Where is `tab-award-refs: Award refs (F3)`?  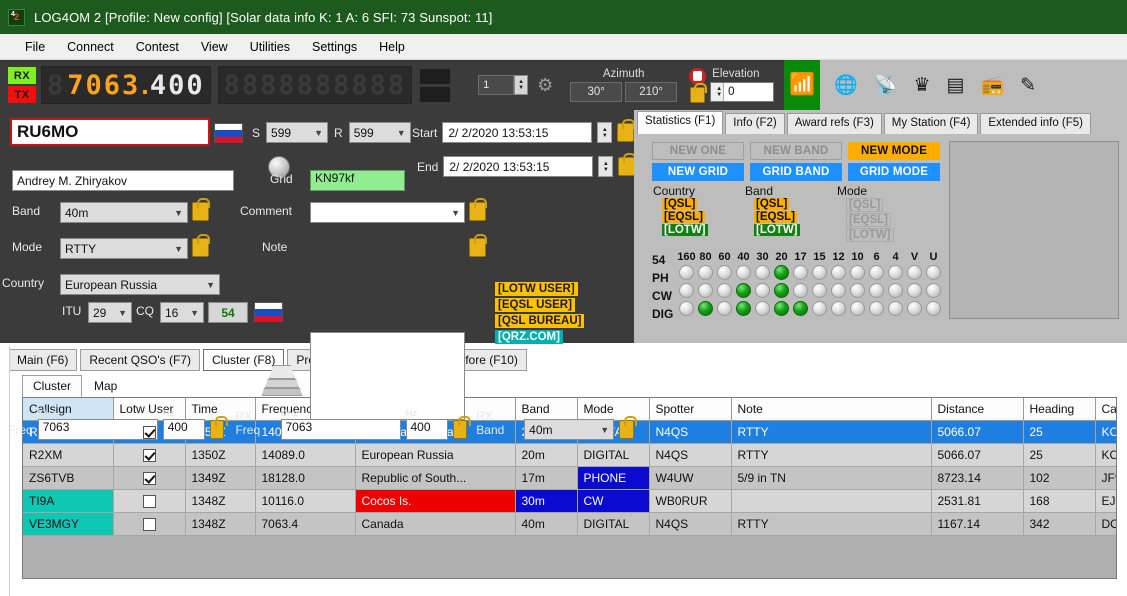
tab-award-refs: Award refs (F3) is located at coordinates (834, 123).